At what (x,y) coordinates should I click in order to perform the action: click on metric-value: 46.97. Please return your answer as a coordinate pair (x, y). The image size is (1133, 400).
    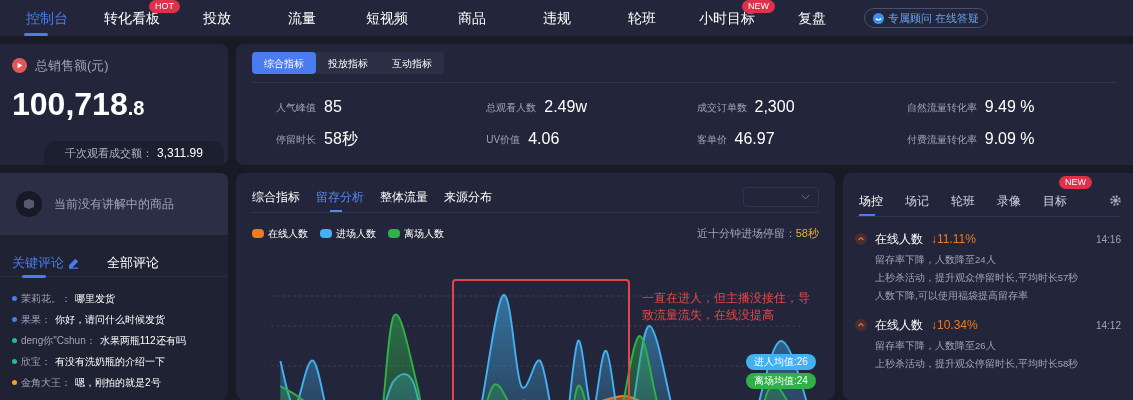
    Looking at the image, I should click on (754, 139).